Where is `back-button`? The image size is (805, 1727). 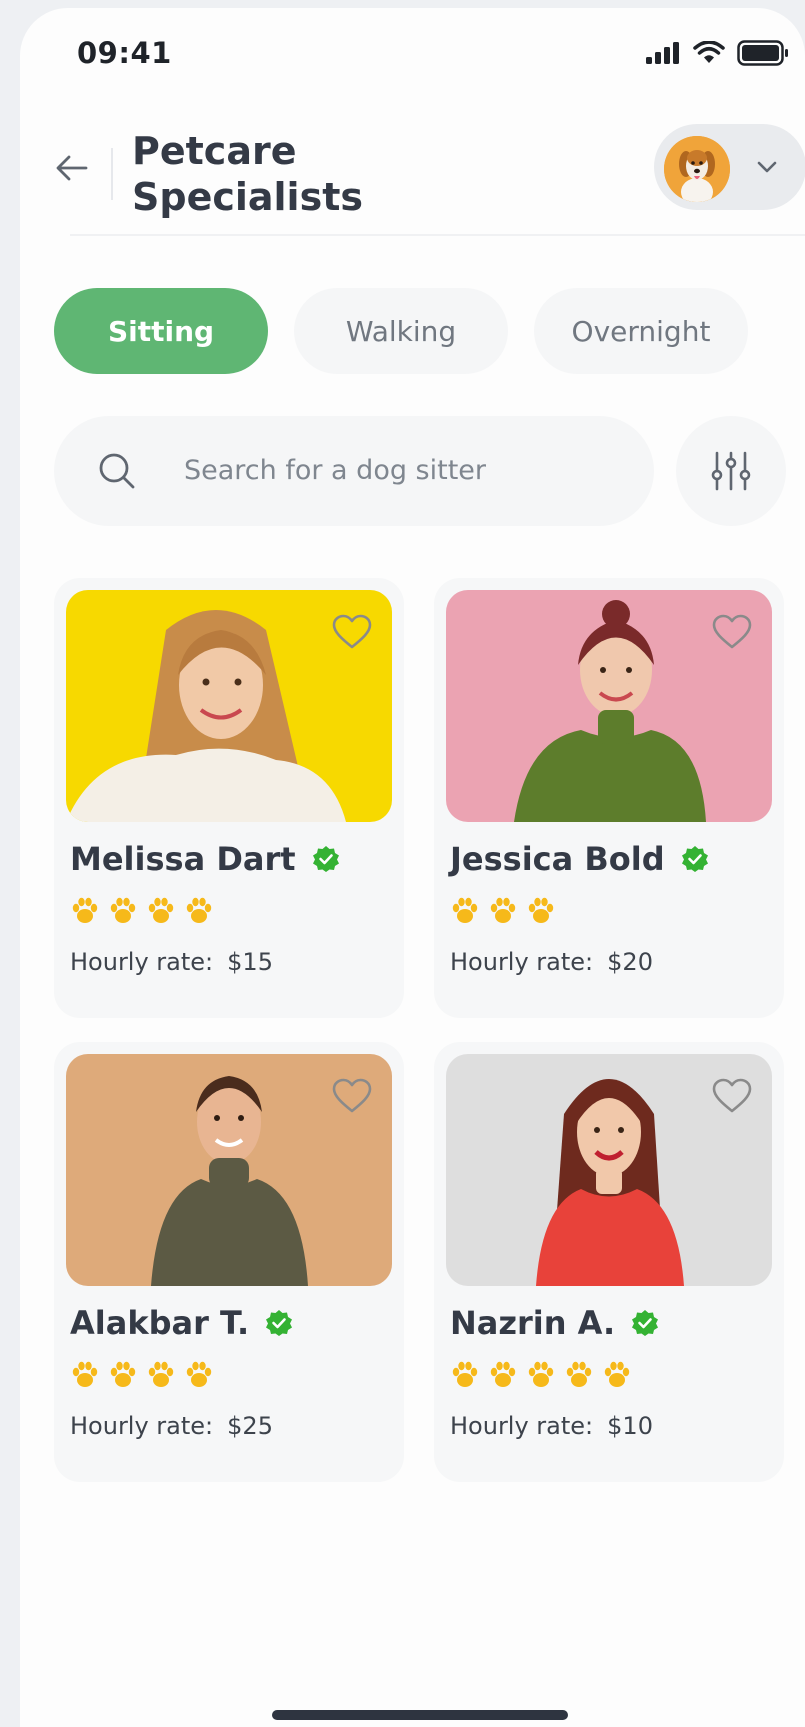
back-button is located at coordinates (72, 168).